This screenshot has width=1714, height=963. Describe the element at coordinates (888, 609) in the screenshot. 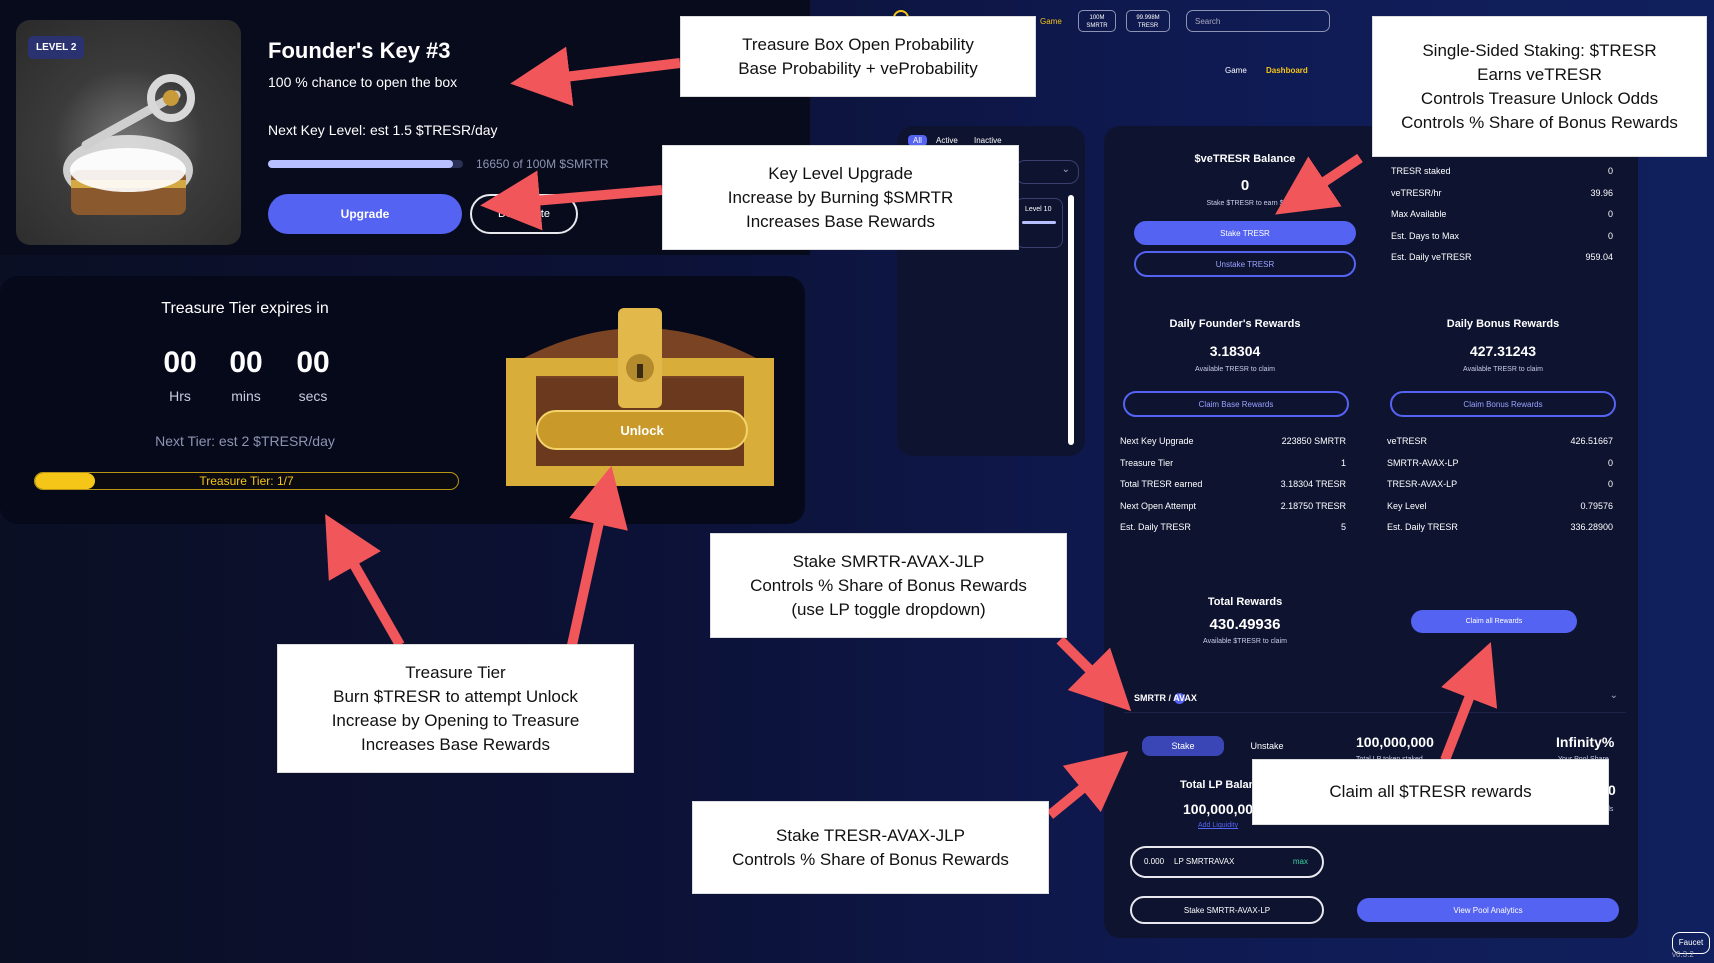

I see `annotation-line: (use LP toggle dropdown)` at that location.